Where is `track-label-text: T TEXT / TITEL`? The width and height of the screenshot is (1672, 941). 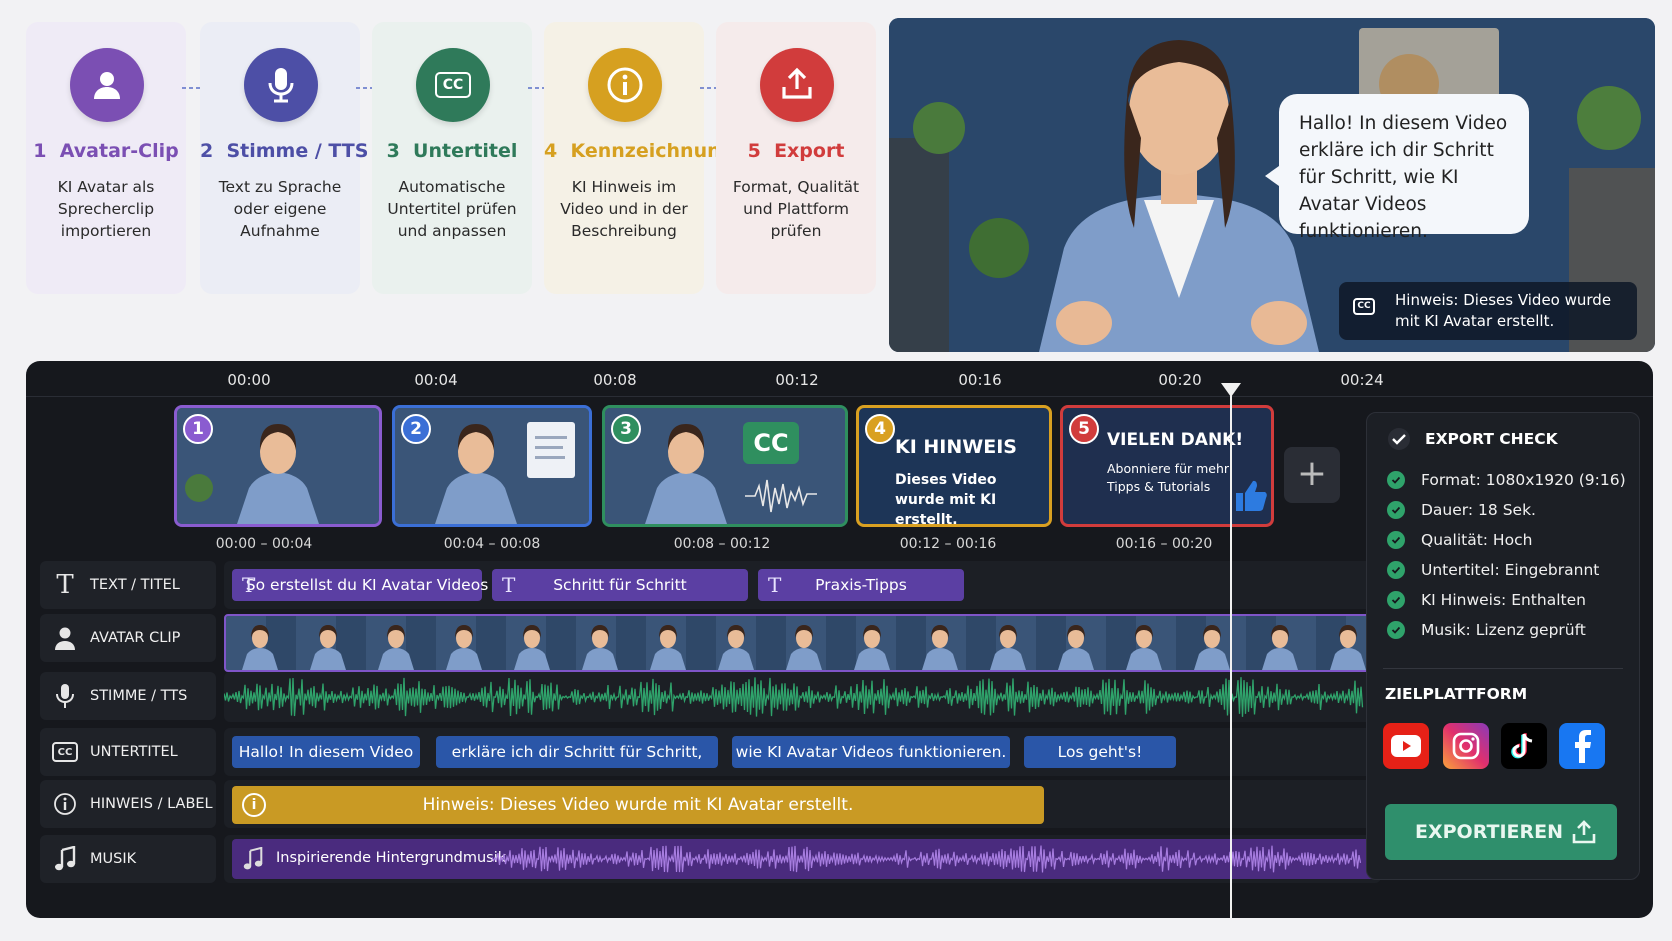
track-label-text: T TEXT / TITEL is located at coordinates (128, 585).